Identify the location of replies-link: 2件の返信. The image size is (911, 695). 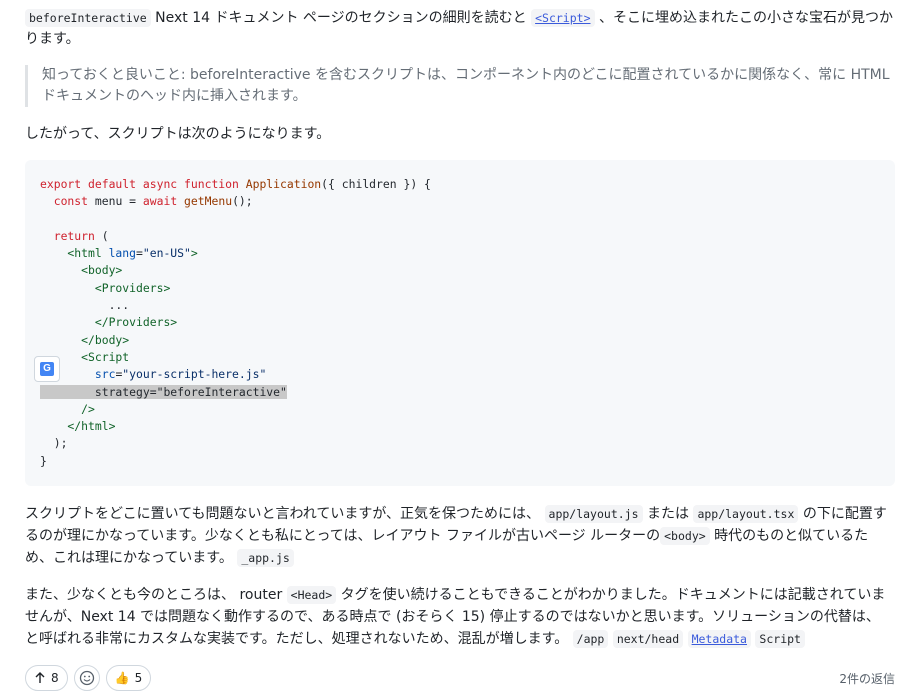
(867, 678).